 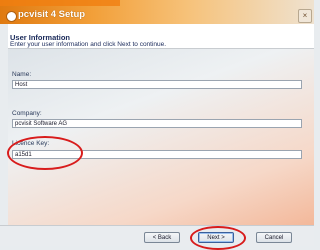 What do you see at coordinates (11, 16) in the screenshot?
I see `app-icon` at bounding box center [11, 16].